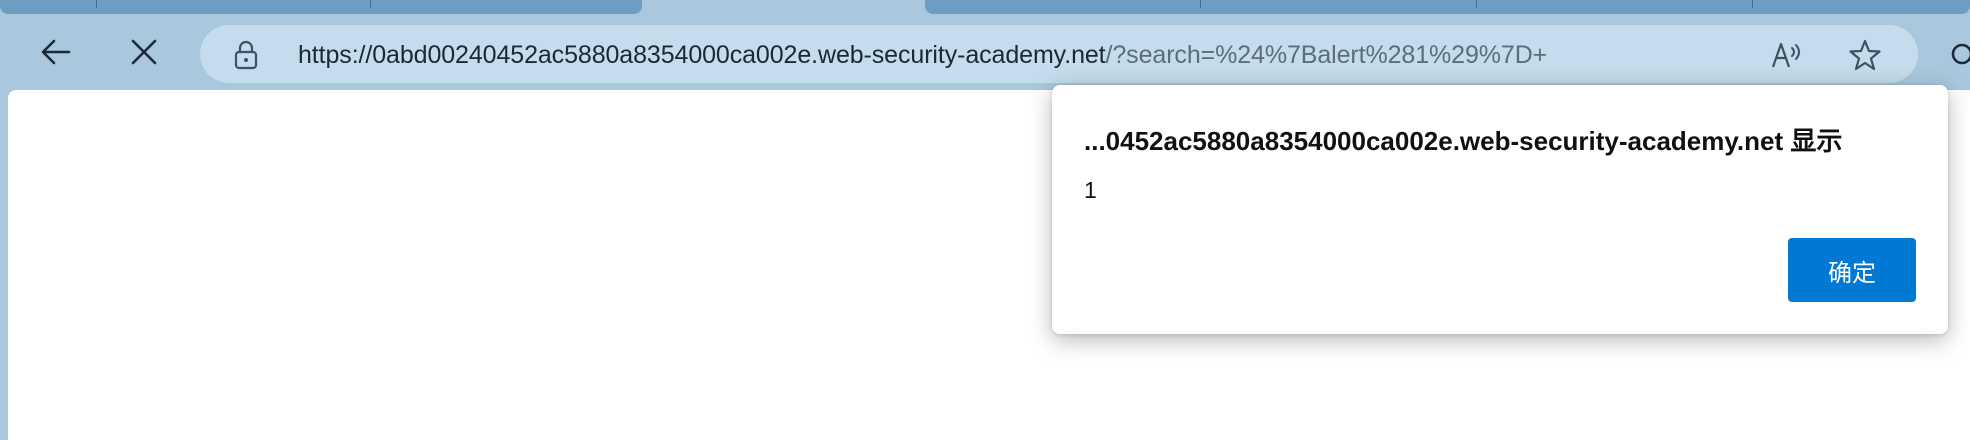 The width and height of the screenshot is (1970, 440). Describe the element at coordinates (1326, 55) in the screenshot. I see `url-path: /?search=%24%7Balert%281%29%7D+` at that location.